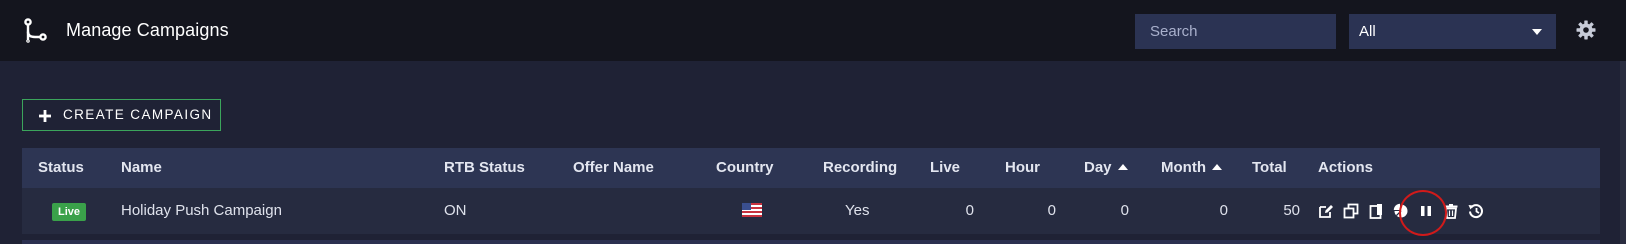 This screenshot has height=244, width=1626. I want to click on clipboard-icon, so click(1376, 211).